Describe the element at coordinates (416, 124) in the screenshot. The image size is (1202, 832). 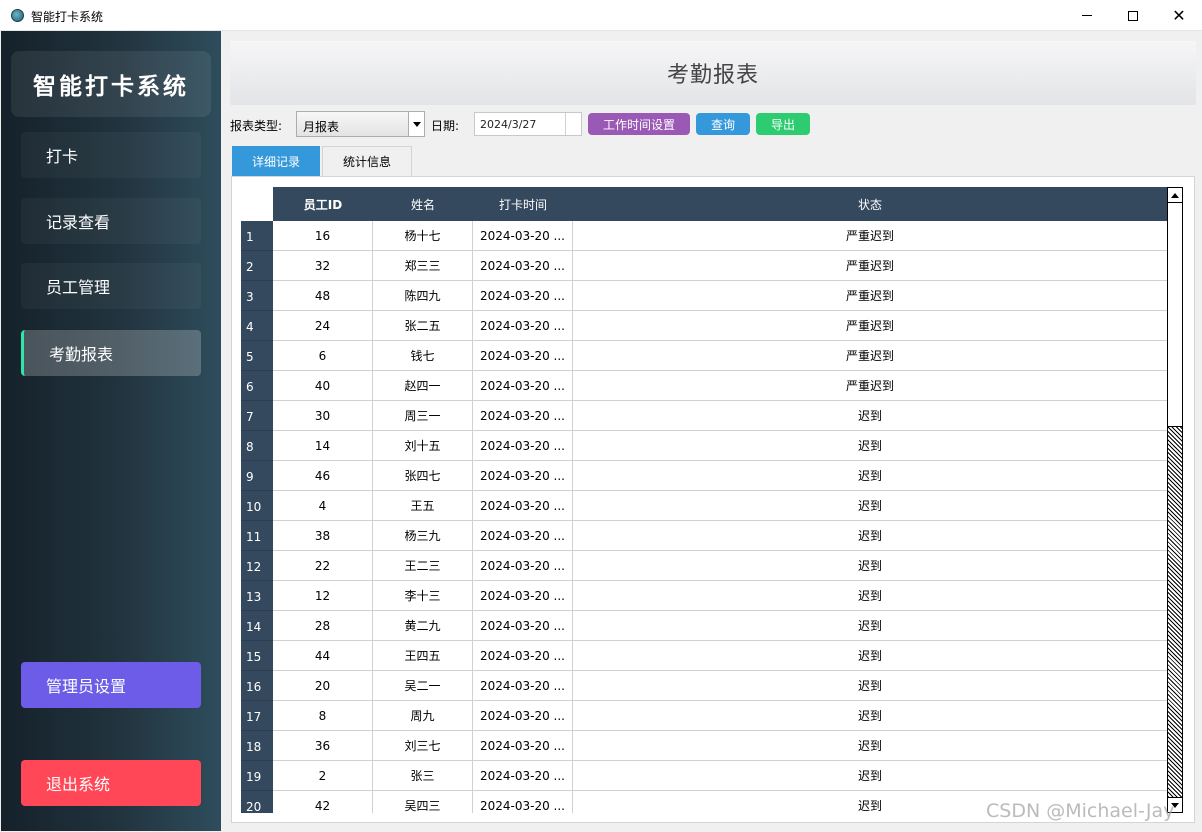
I see `chevron-down-icon` at that location.